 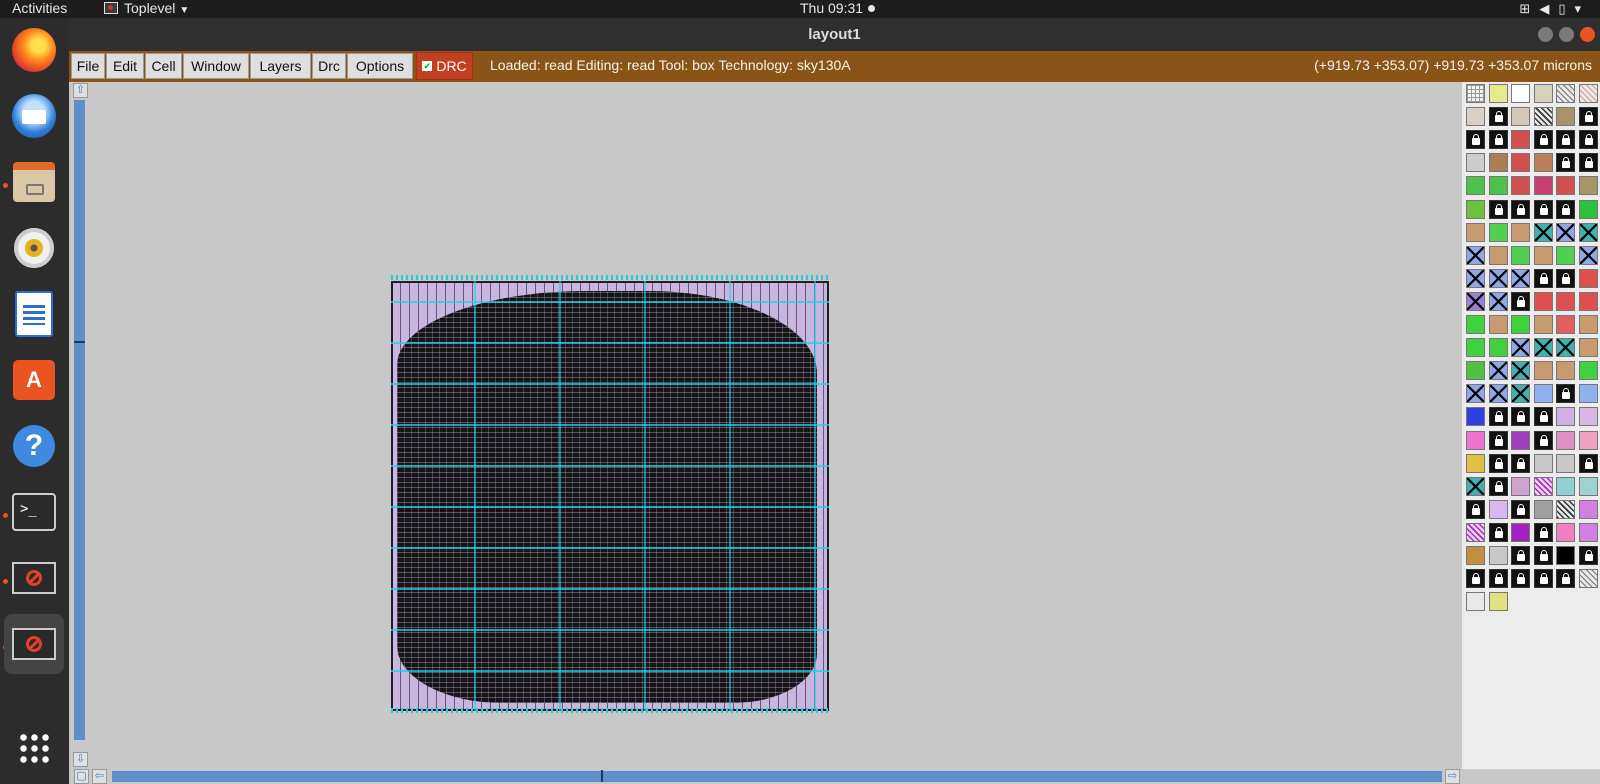 I want to click on menu-options: Options, so click(x=380, y=66).